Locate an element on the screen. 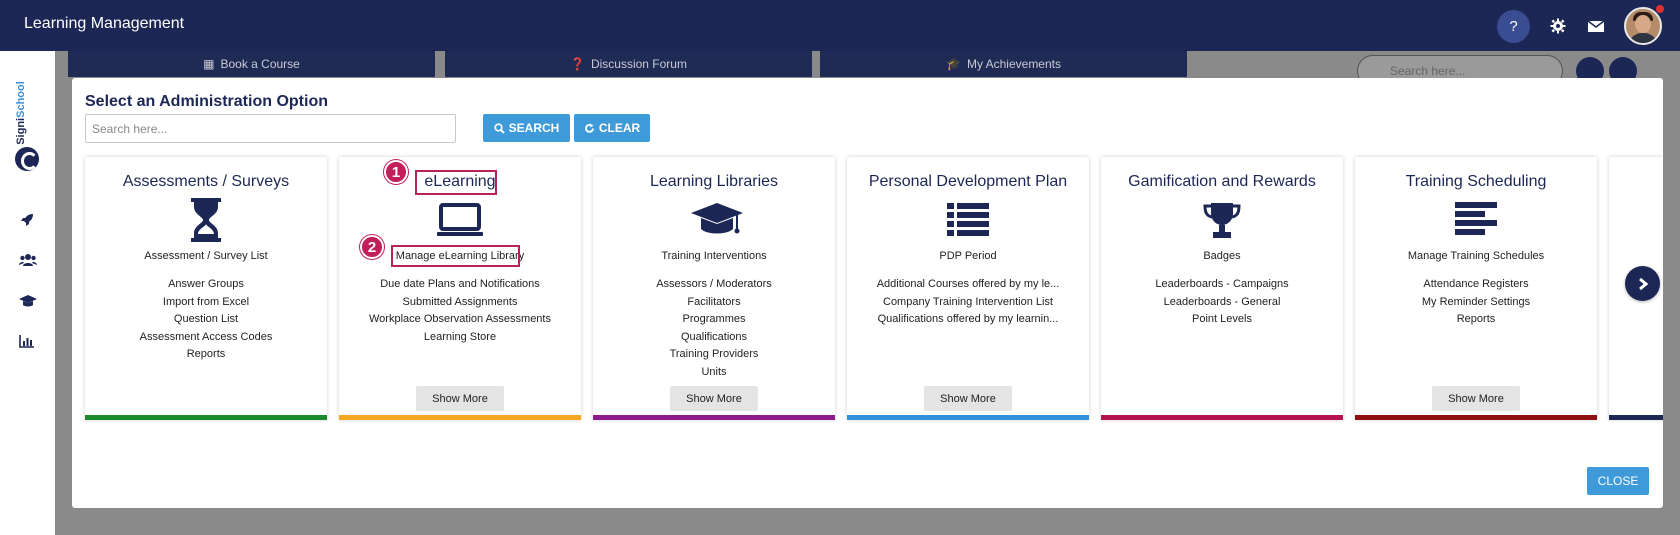 This screenshot has height=535, width=1680. modal-title: Select an Administration Option is located at coordinates (206, 101).